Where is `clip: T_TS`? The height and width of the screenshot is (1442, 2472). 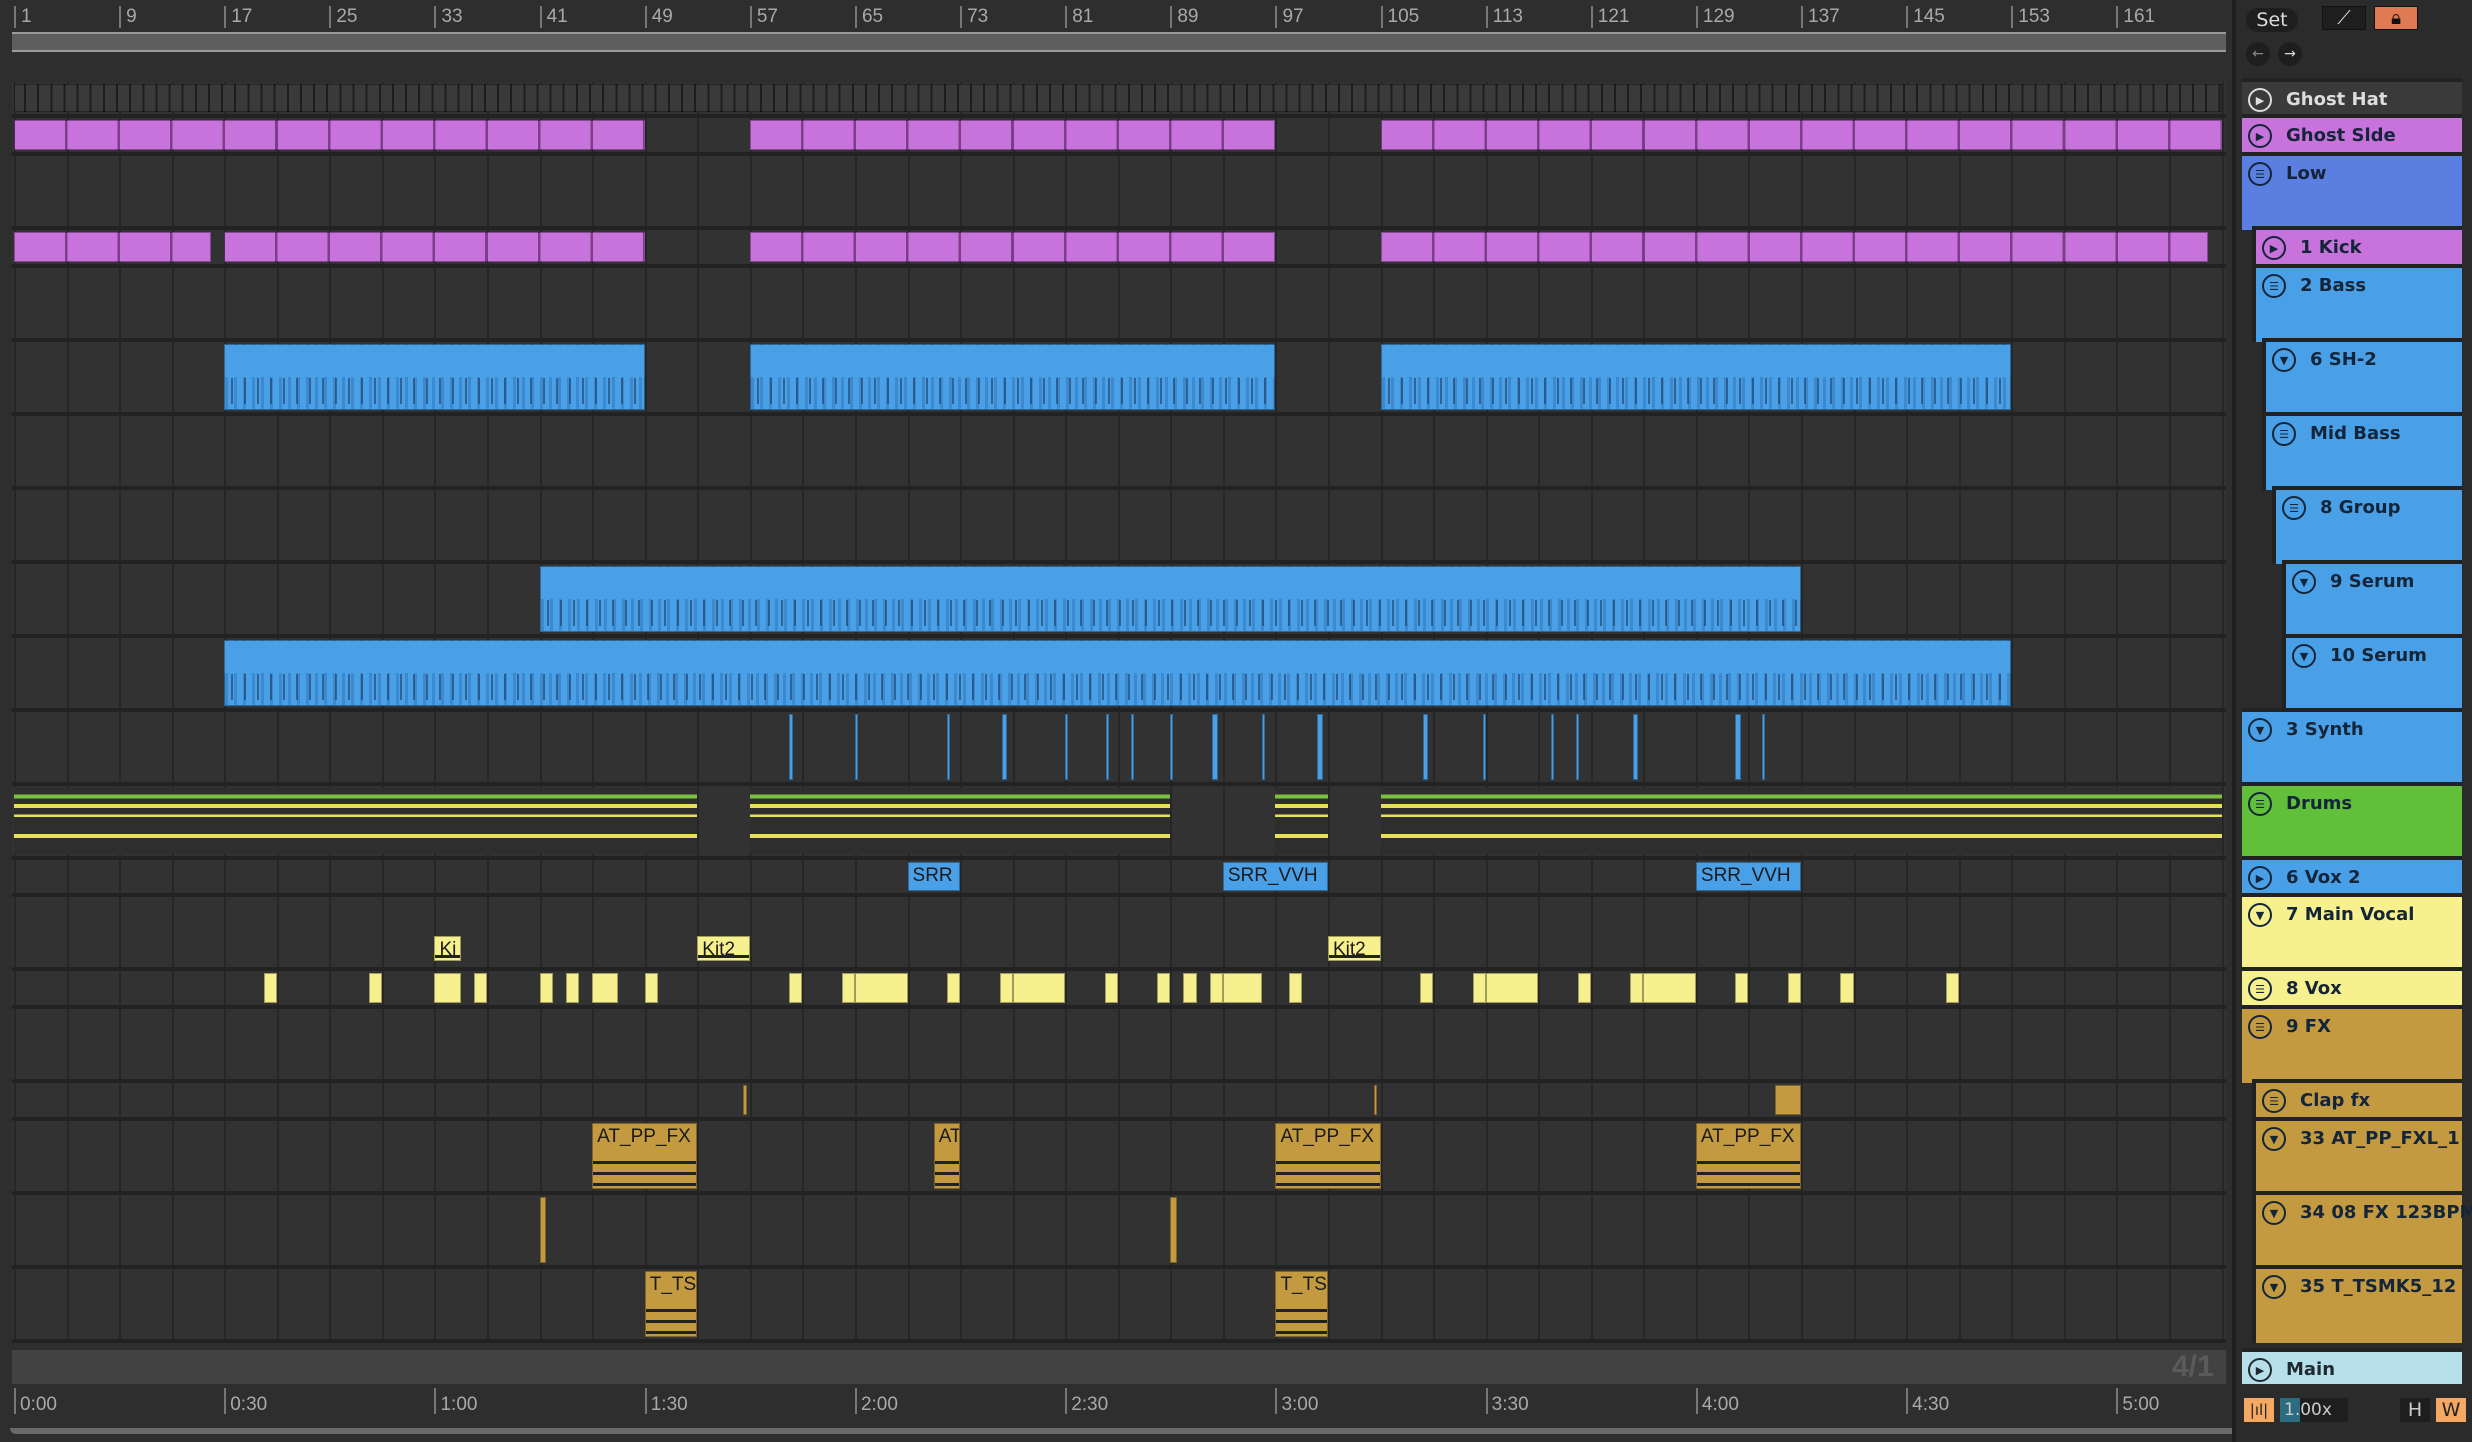 clip: T_TS is located at coordinates (671, 1304).